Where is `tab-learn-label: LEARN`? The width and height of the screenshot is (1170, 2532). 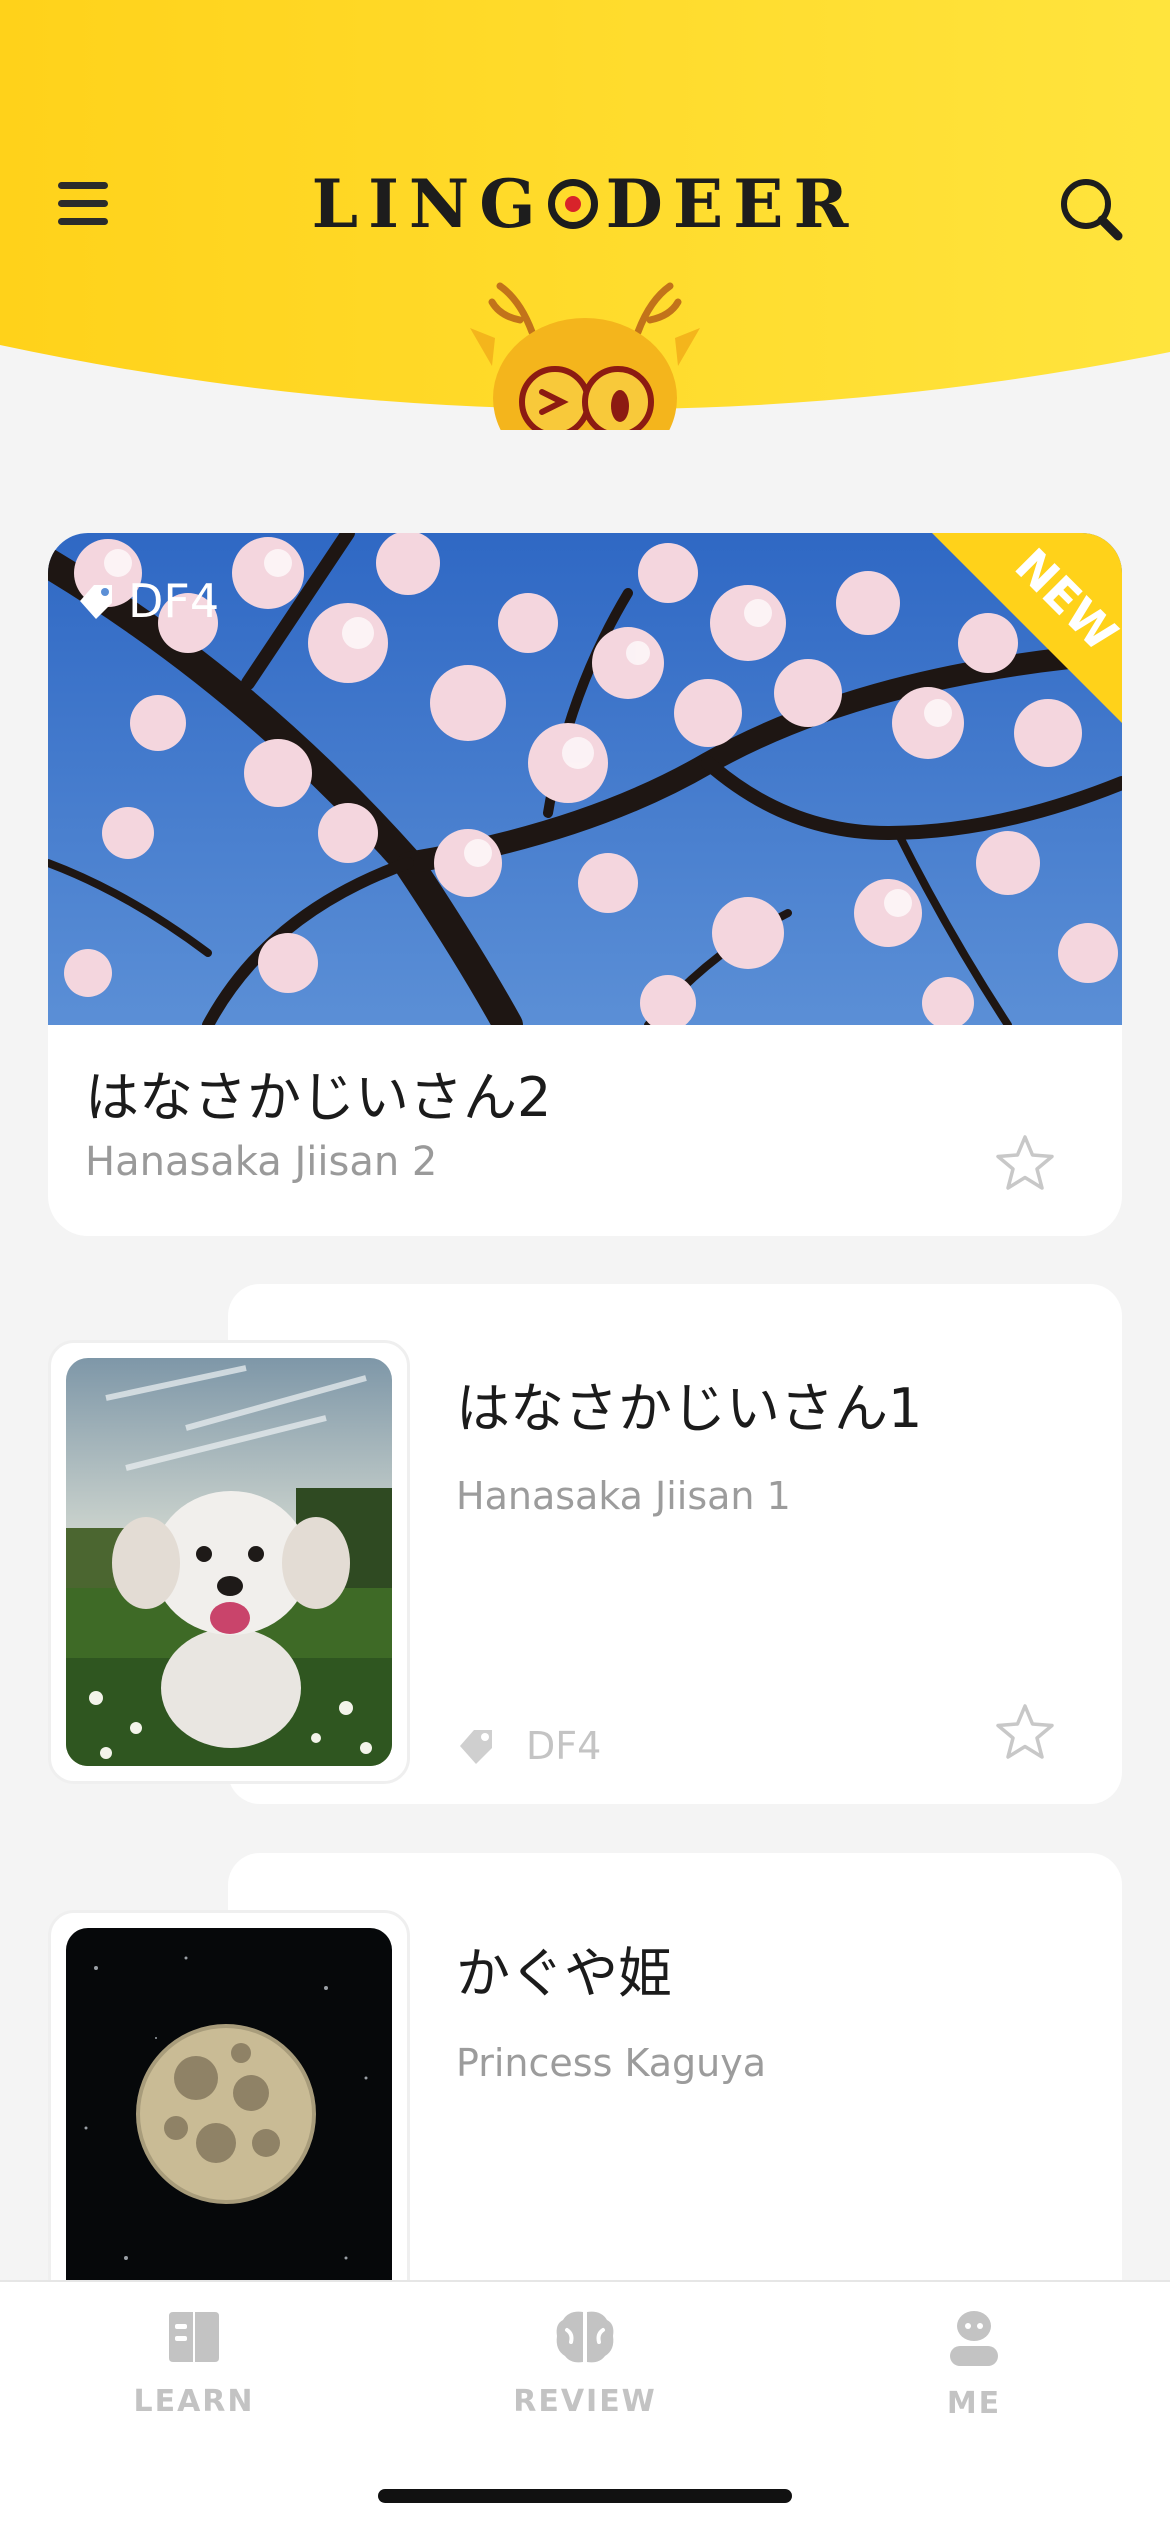
tab-learn-label: LEARN is located at coordinates (194, 2401).